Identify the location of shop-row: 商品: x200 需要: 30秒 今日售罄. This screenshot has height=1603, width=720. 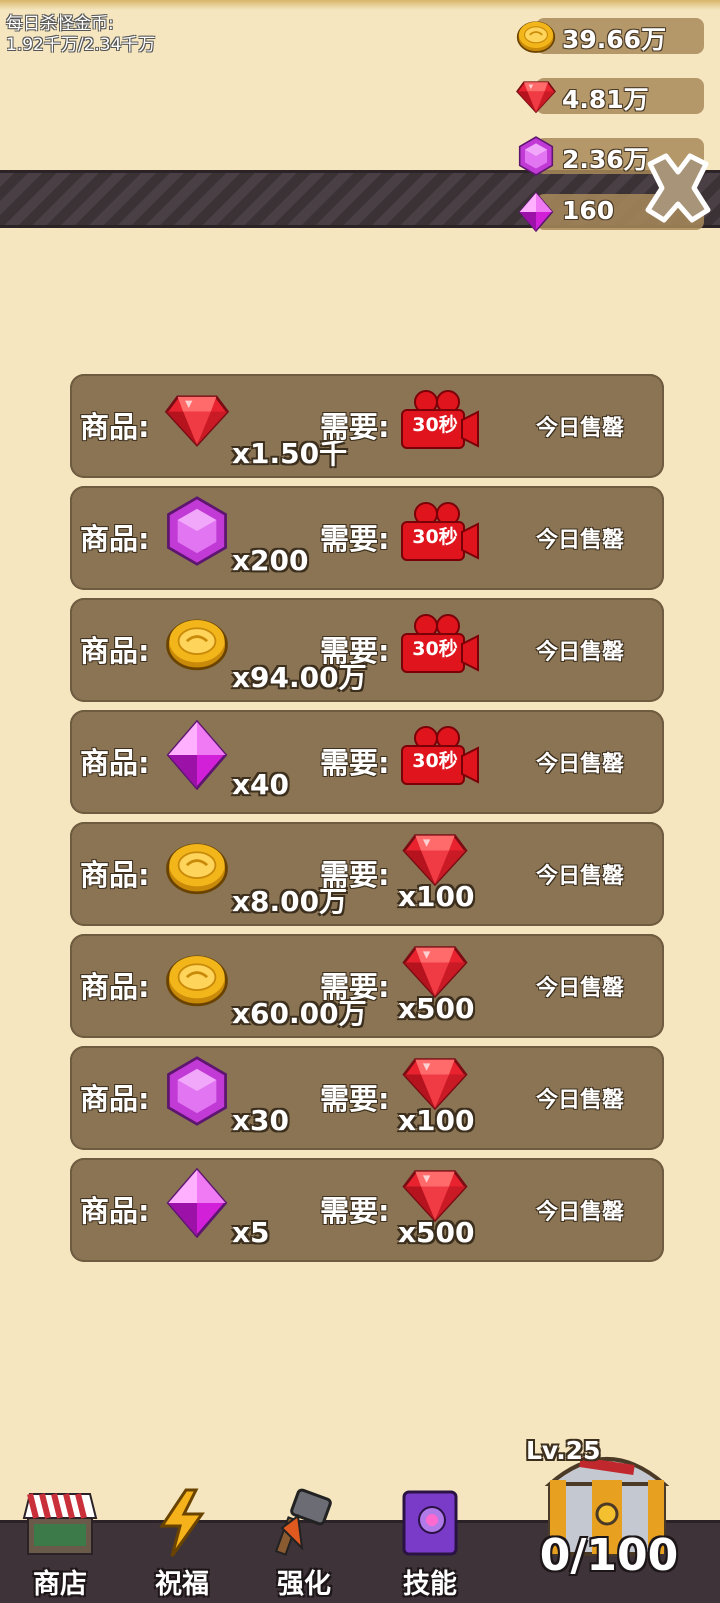
(367, 538).